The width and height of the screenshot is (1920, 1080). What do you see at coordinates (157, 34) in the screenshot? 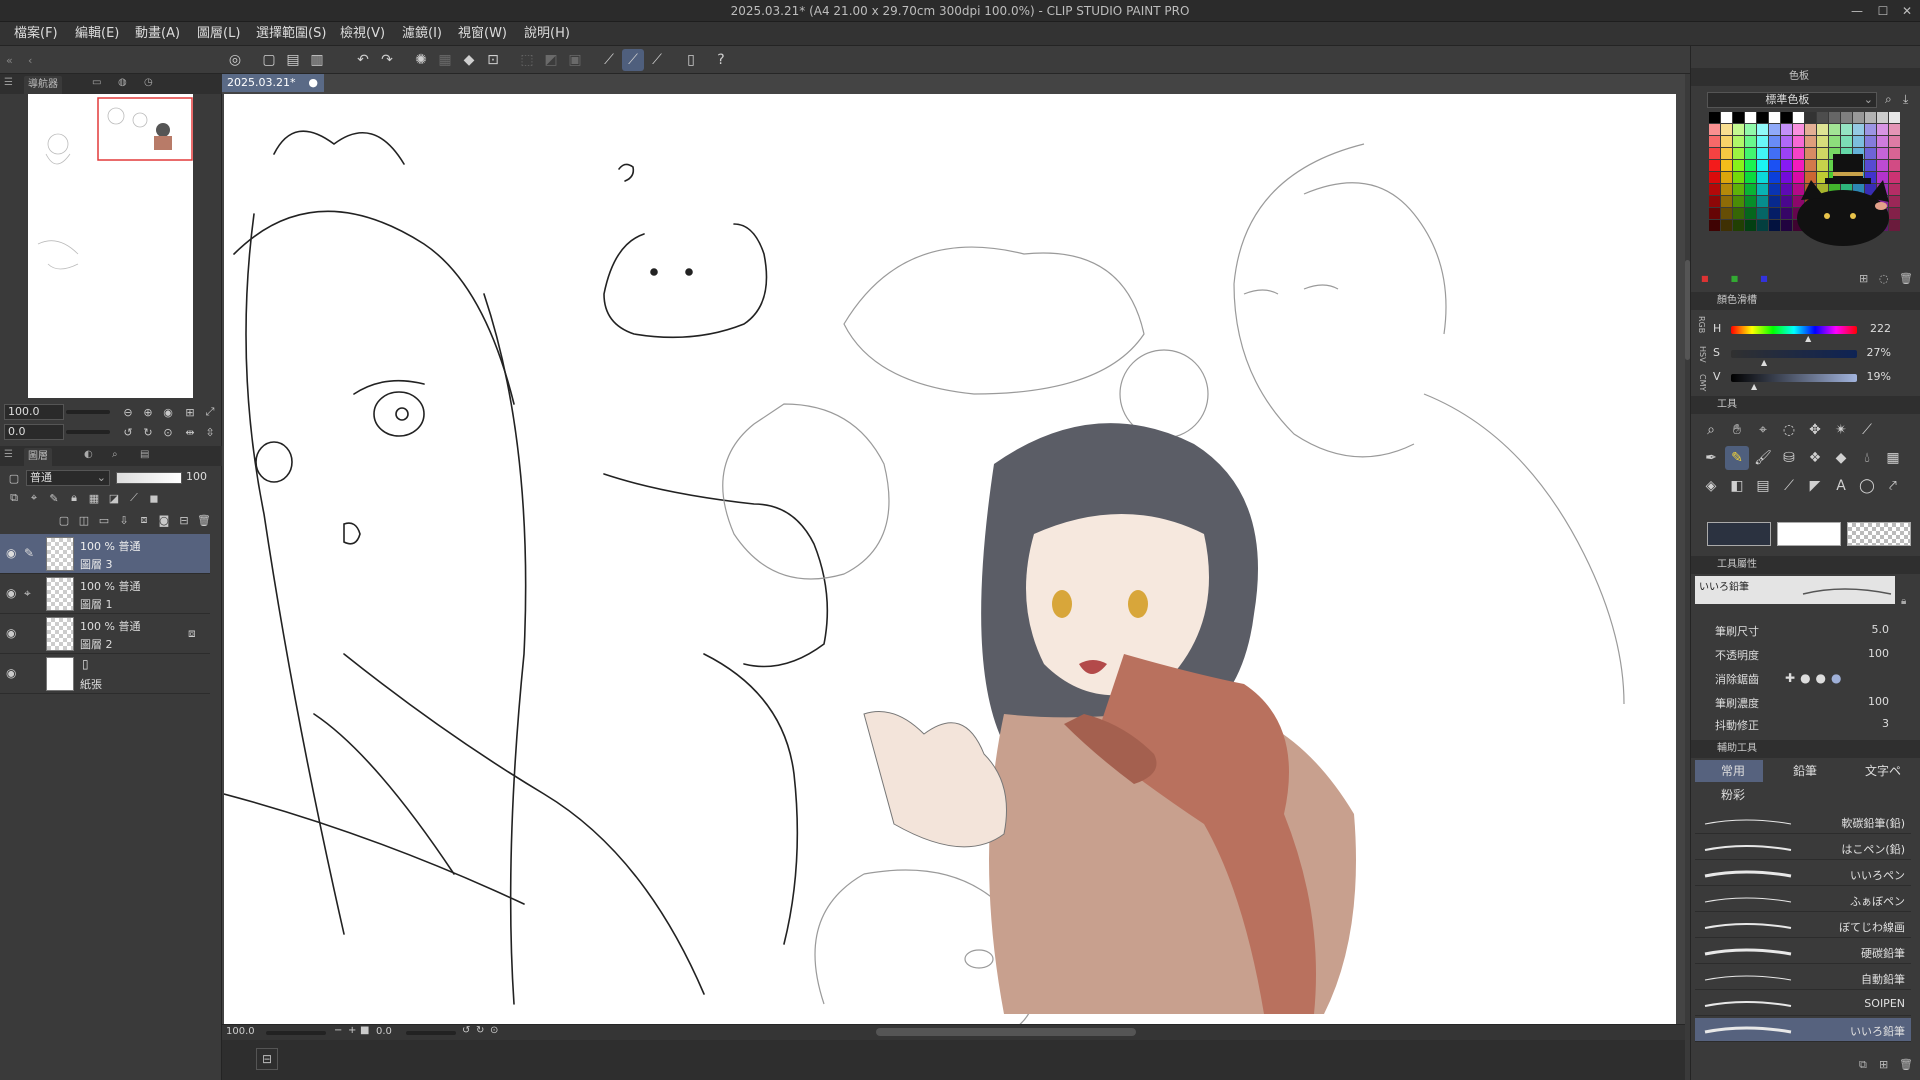
I see `menu-animation: 動畫(A)` at bounding box center [157, 34].